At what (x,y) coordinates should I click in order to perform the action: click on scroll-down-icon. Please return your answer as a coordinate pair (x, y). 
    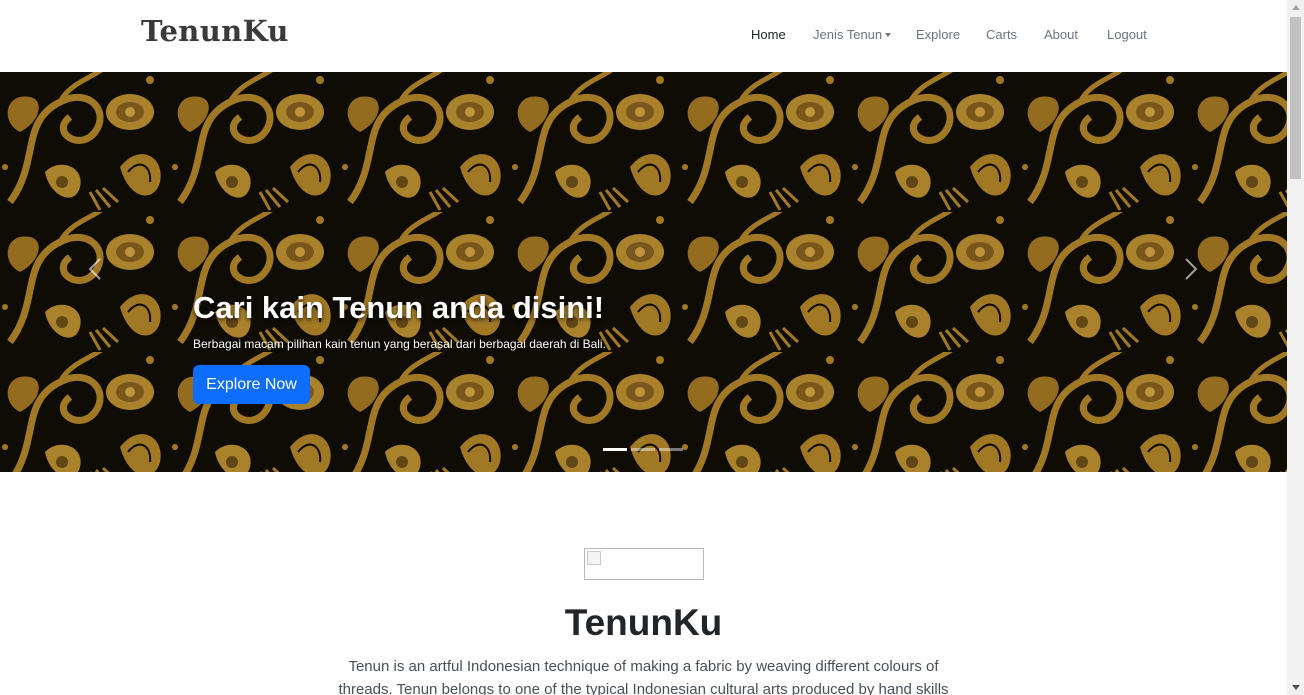
    Looking at the image, I should click on (1296, 687).